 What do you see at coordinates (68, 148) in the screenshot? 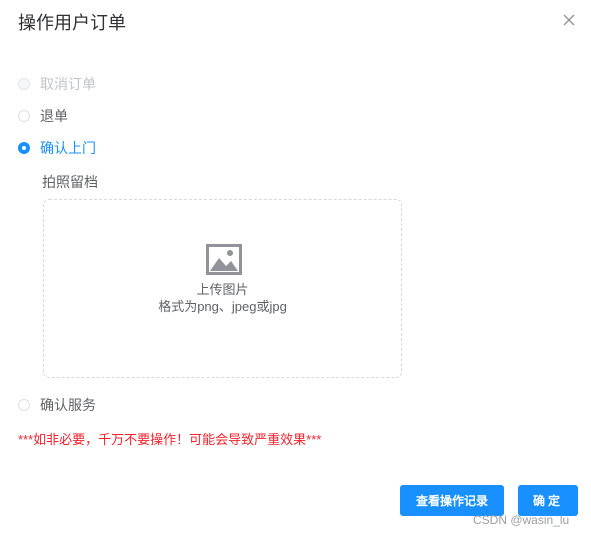
I see `radio-label: 确认上门` at bounding box center [68, 148].